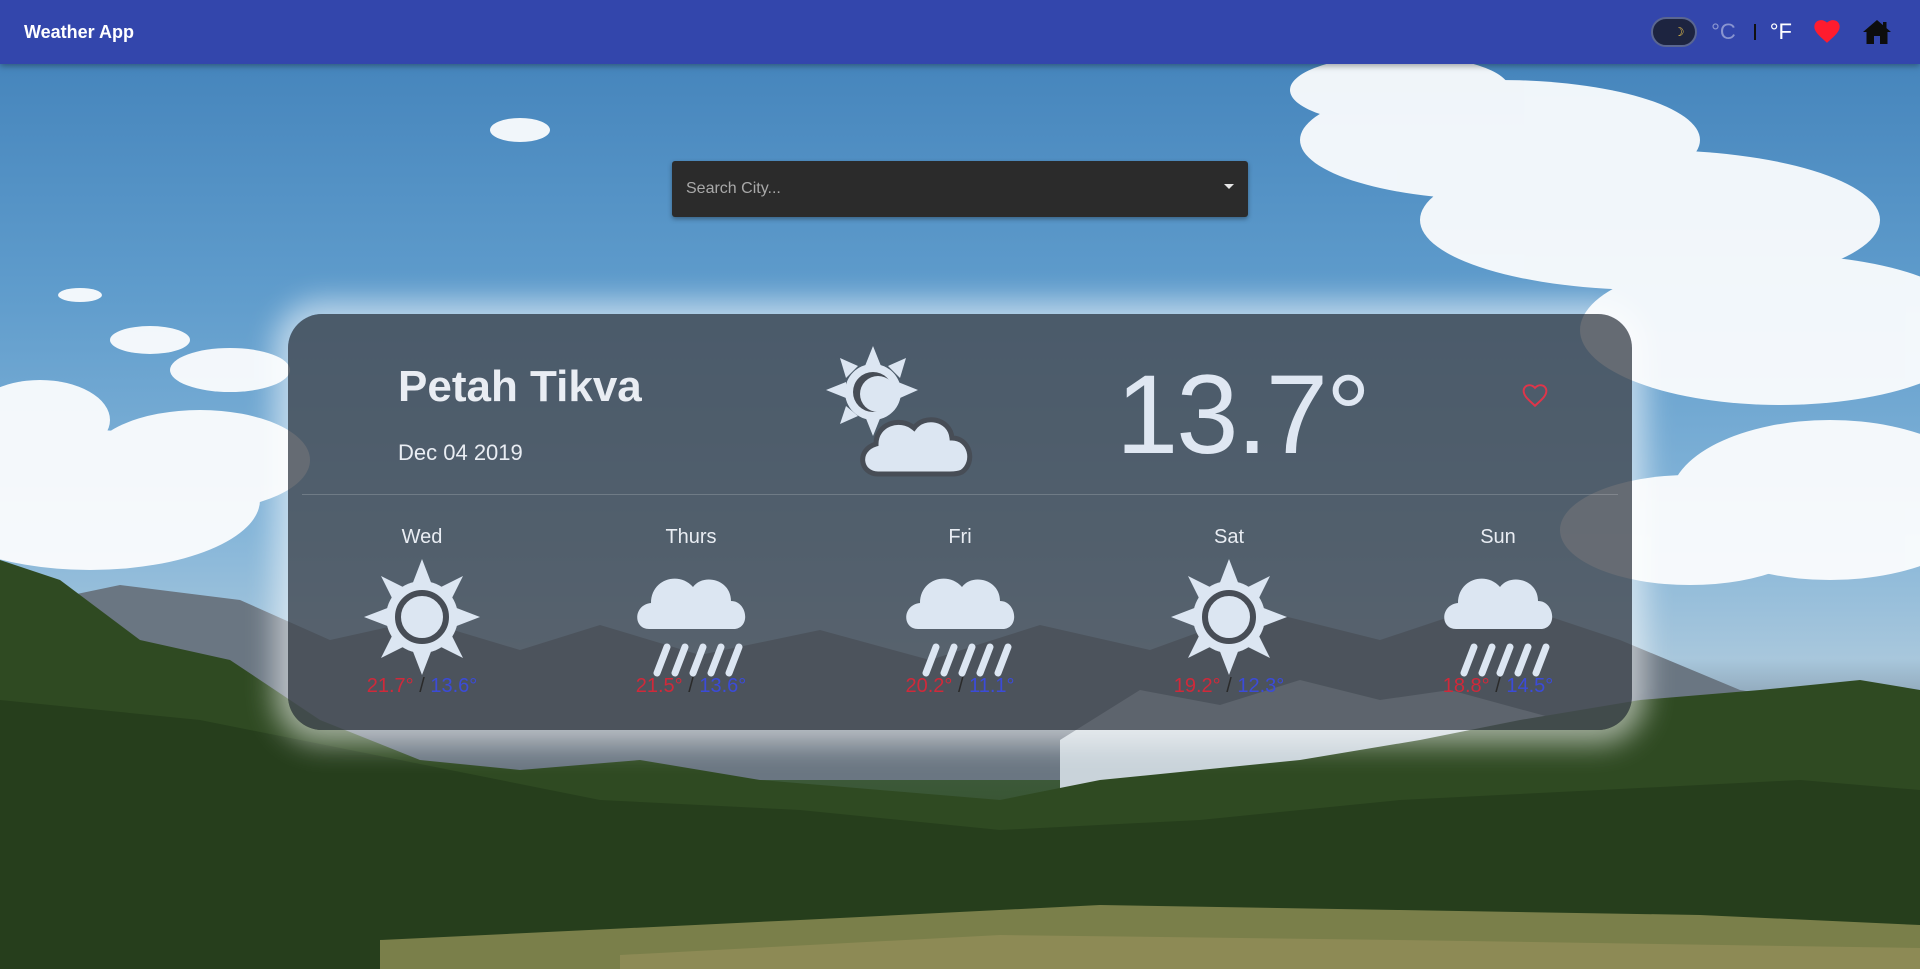 This screenshot has width=1920, height=969. I want to click on forecast-day: Sat 19.2° / 12.3°, so click(1229, 612).